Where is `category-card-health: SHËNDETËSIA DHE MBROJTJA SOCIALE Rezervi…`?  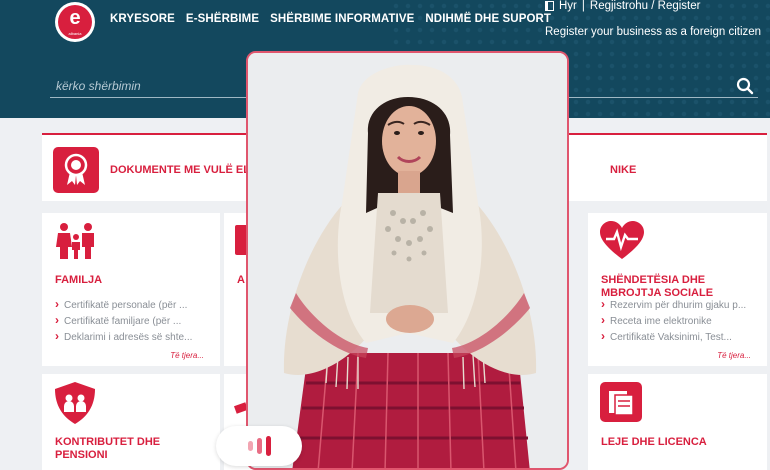
category-card-health: SHËNDETËSIA DHE MBROJTJA SOCIALE Rezervi… is located at coordinates (677, 289).